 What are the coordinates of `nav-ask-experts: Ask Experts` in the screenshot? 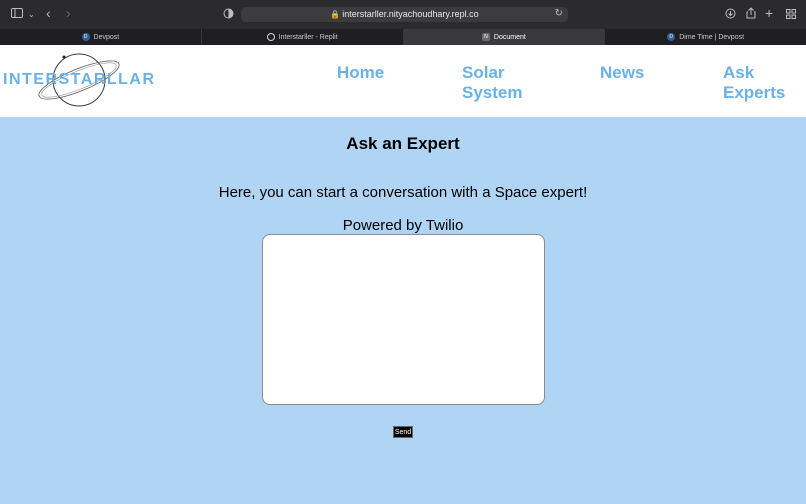 It's located at (754, 83).